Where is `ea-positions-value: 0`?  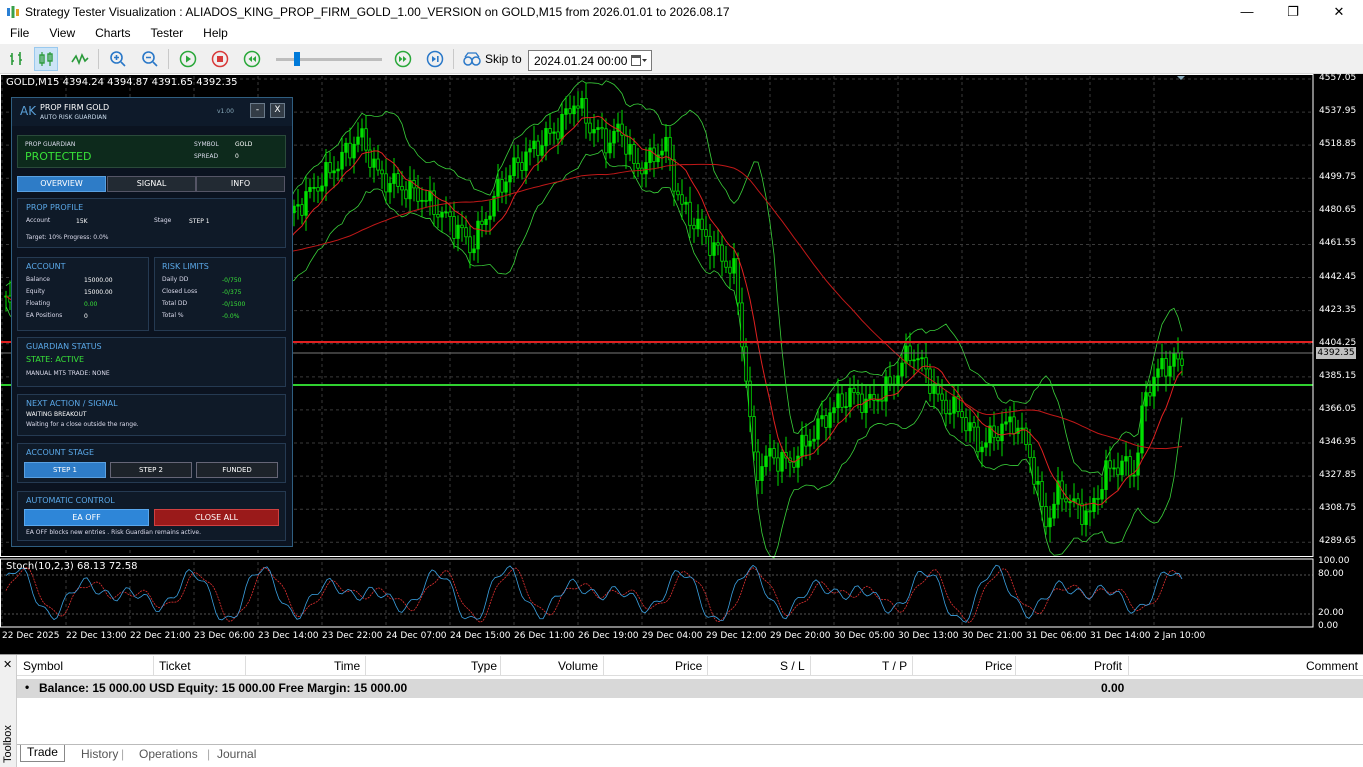 ea-positions-value: 0 is located at coordinates (86, 316).